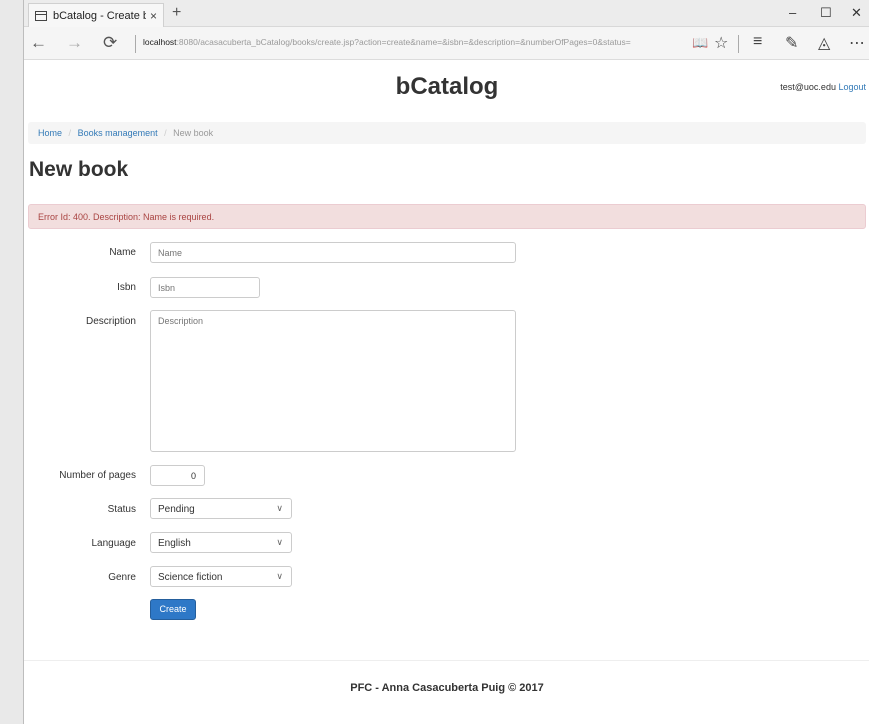 The image size is (869, 724). Describe the element at coordinates (447, 86) in the screenshot. I see `site-title: bCatalog` at that location.